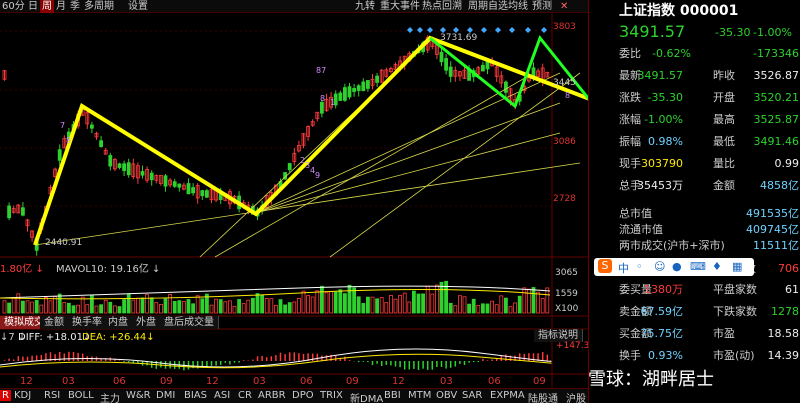  I want to click on tab-bbi: BBI, so click(392, 395).